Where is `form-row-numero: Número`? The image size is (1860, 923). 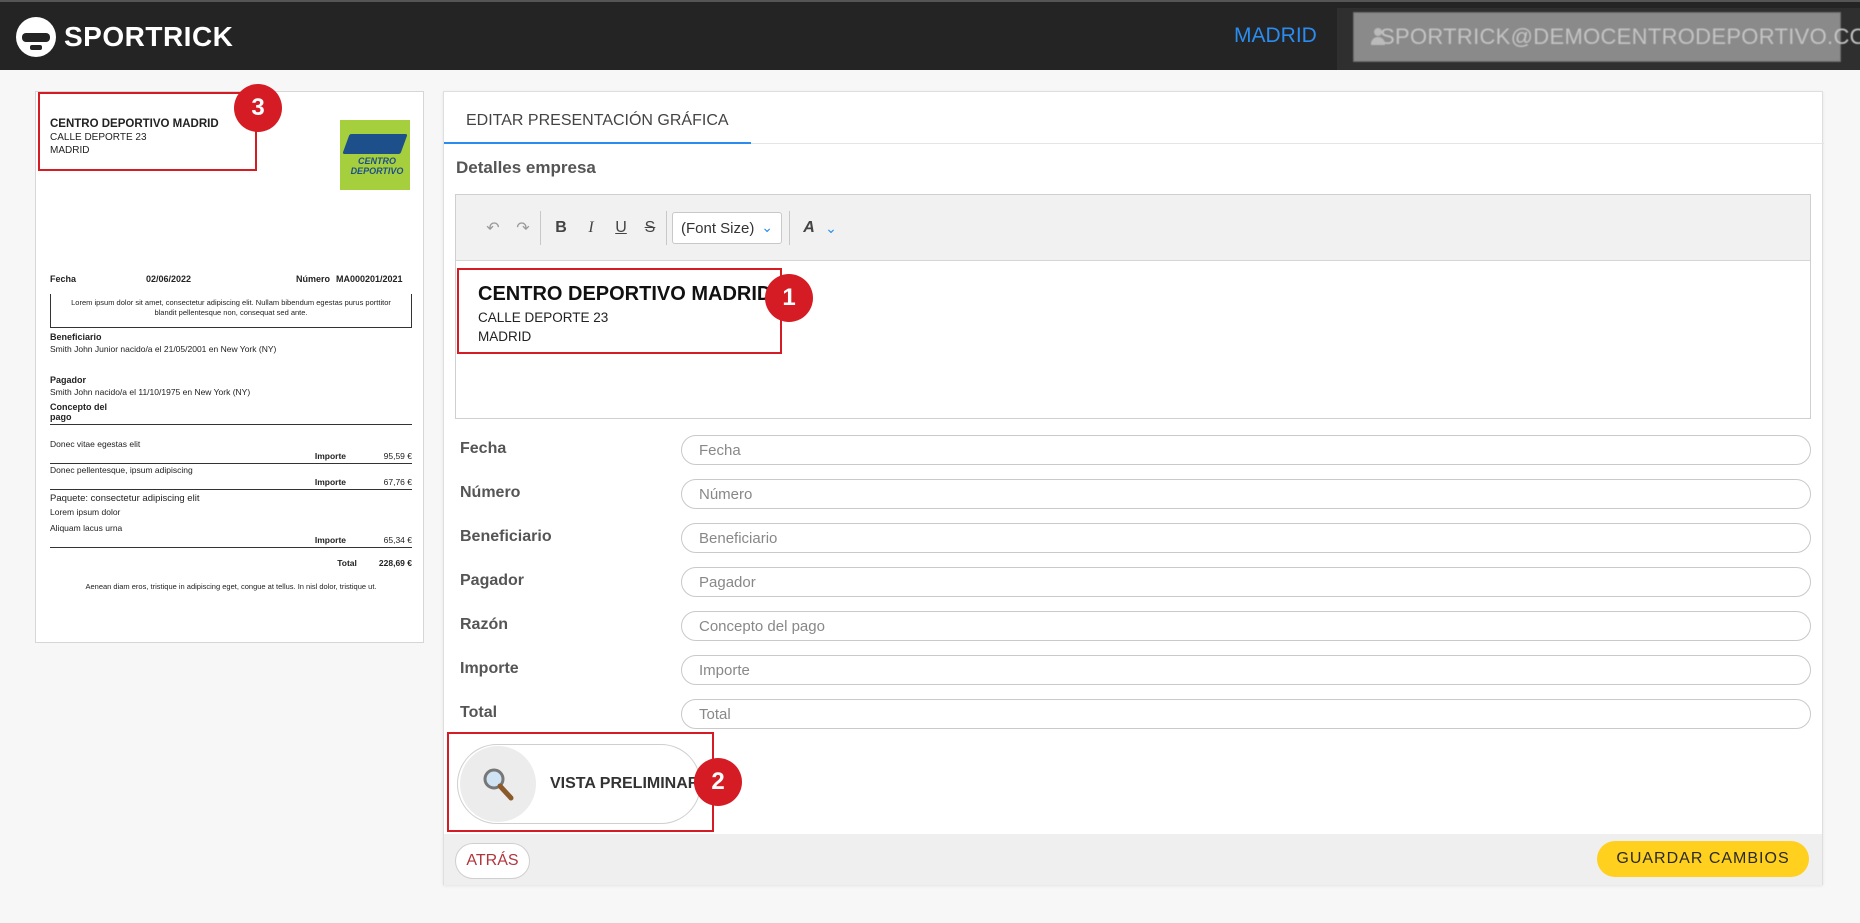 form-row-numero: Número is located at coordinates (1135, 494).